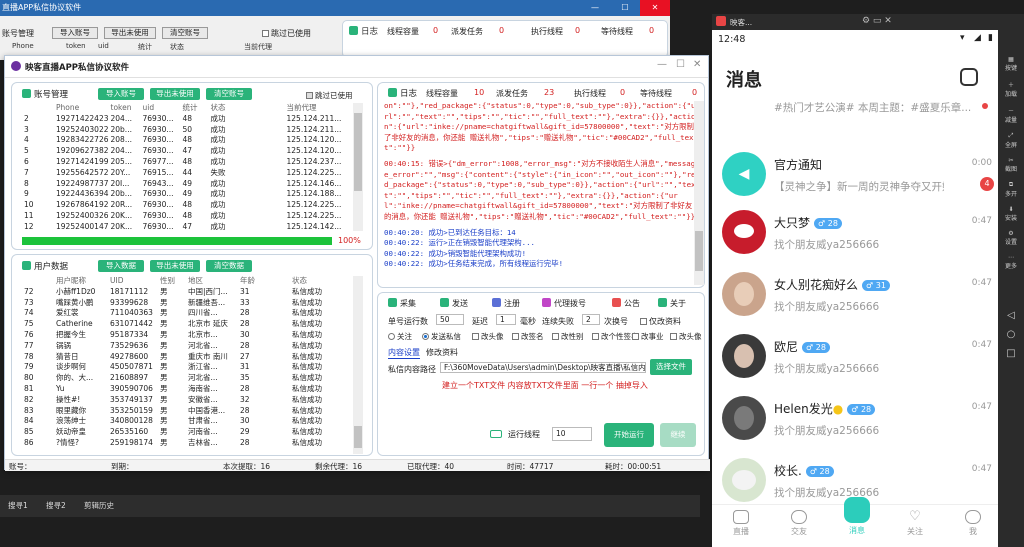  What do you see at coordinates (1011, 64) in the screenshot?
I see `side-tool: ▦ 按键` at bounding box center [1011, 64].